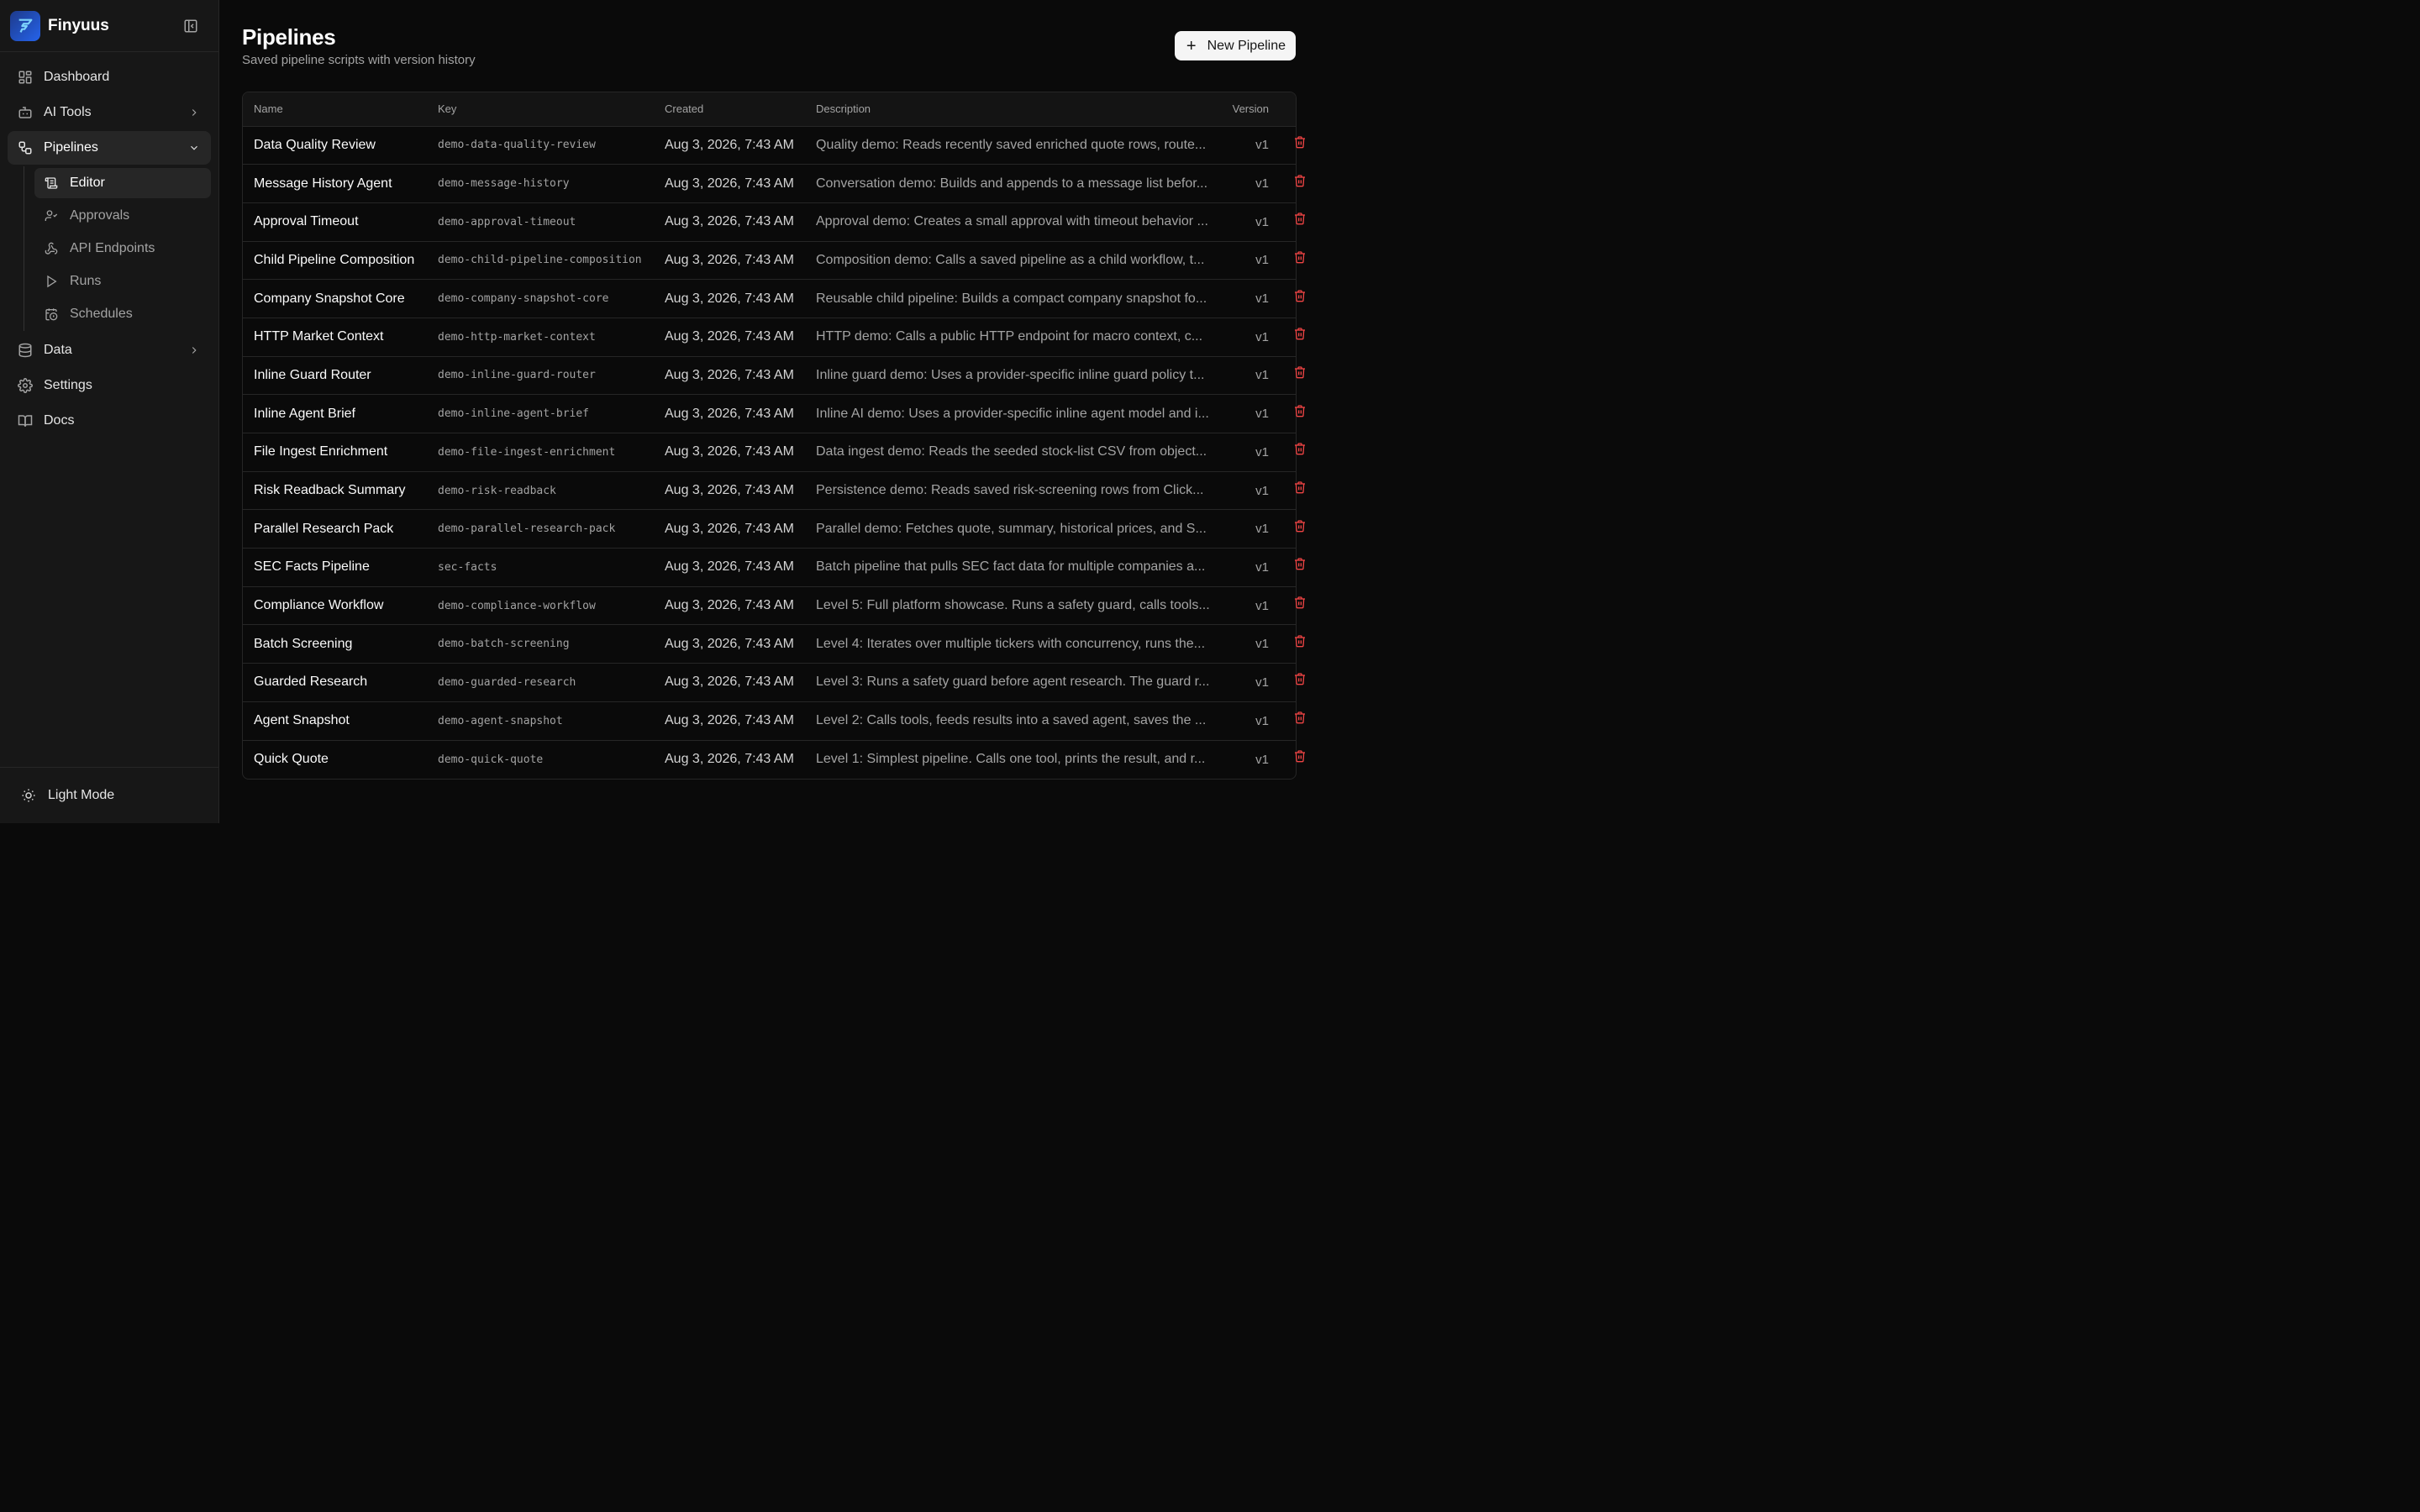  I want to click on pipeline-key: demo-child-pipeline-composition, so click(540, 261).